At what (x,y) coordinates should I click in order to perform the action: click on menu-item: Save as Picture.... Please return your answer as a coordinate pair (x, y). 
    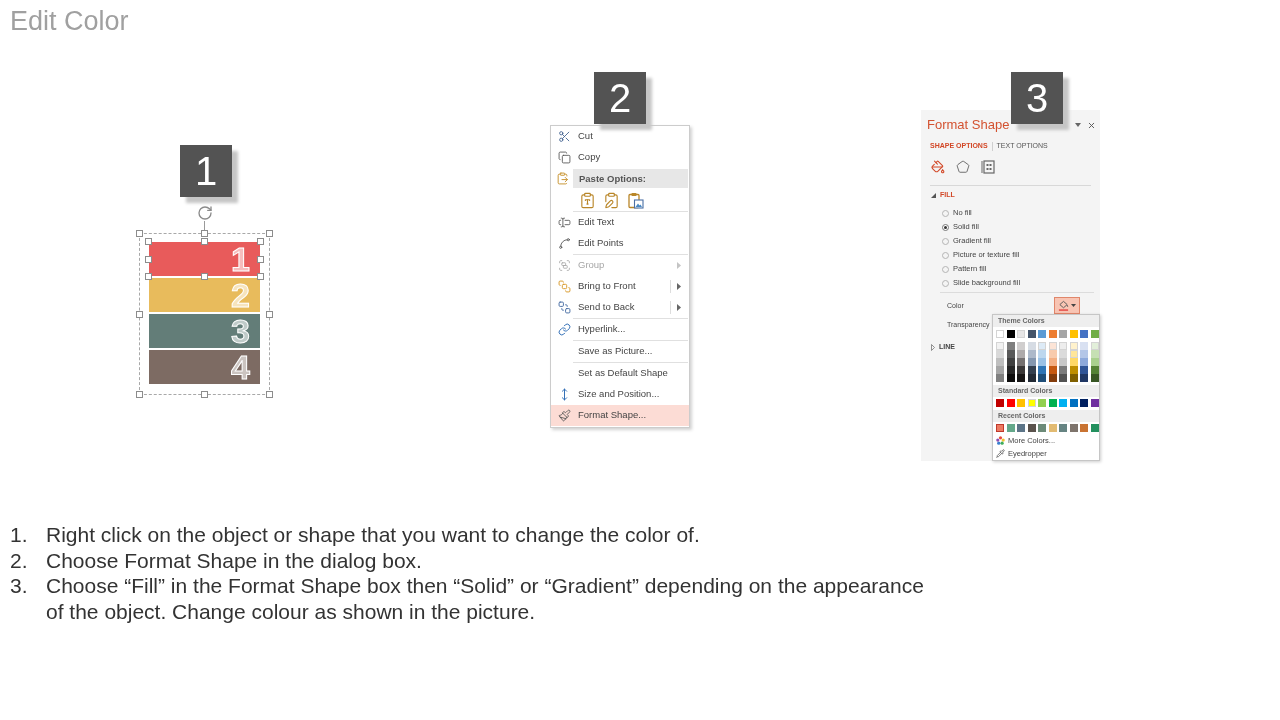
    Looking at the image, I should click on (620, 351).